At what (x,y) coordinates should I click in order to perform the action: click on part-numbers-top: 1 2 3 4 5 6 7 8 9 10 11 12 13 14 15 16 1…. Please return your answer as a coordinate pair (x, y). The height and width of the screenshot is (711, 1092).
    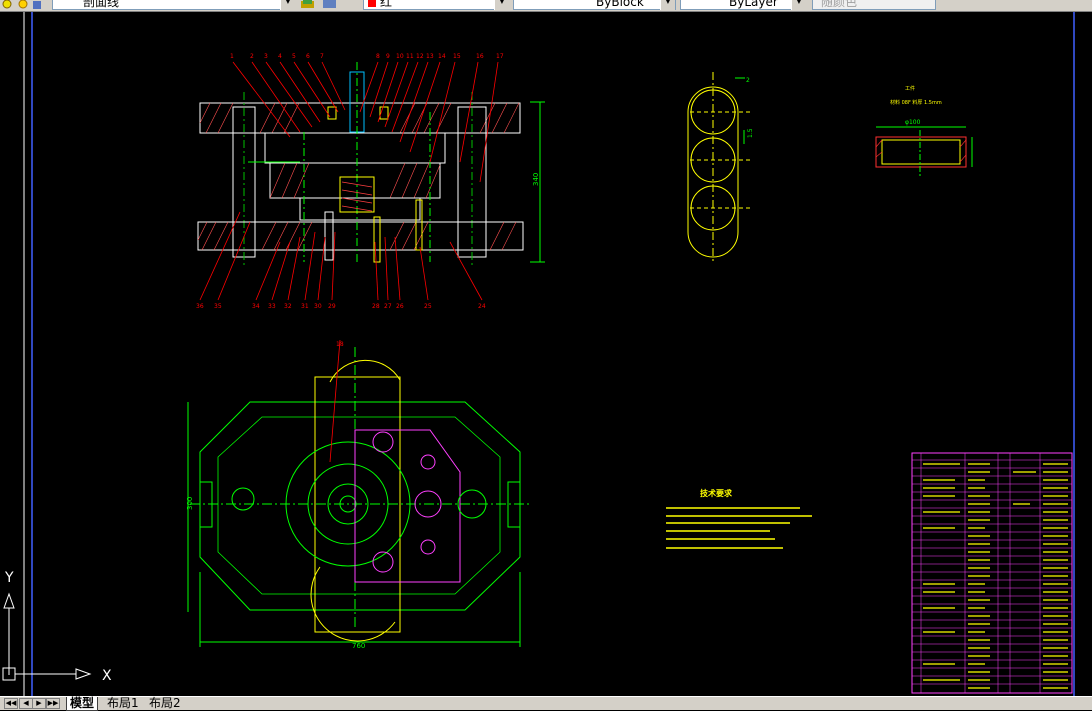
    Looking at the image, I should click on (367, 56).